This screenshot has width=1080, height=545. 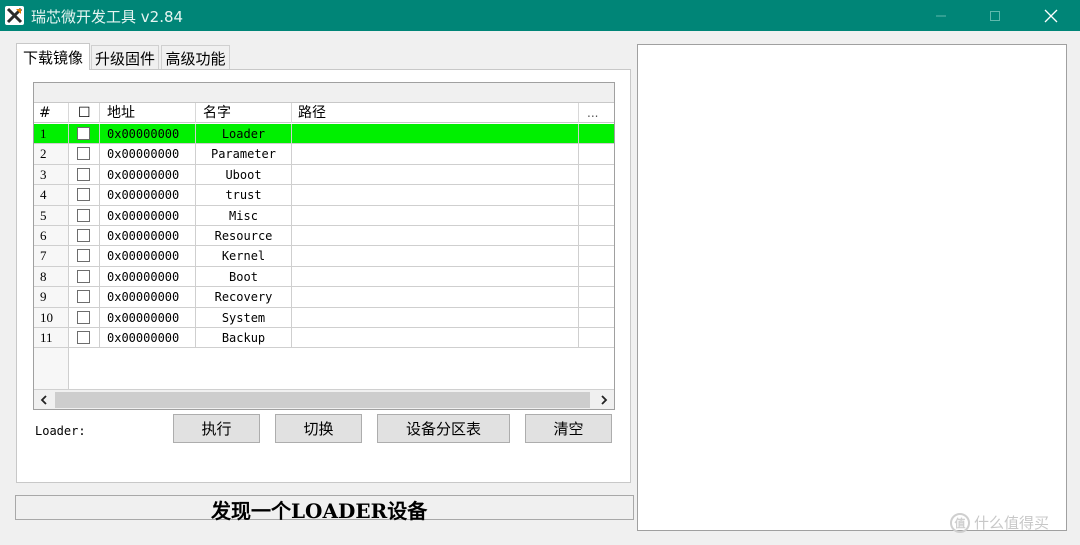 What do you see at coordinates (51, 236) in the screenshot?
I see `row-index: 6` at bounding box center [51, 236].